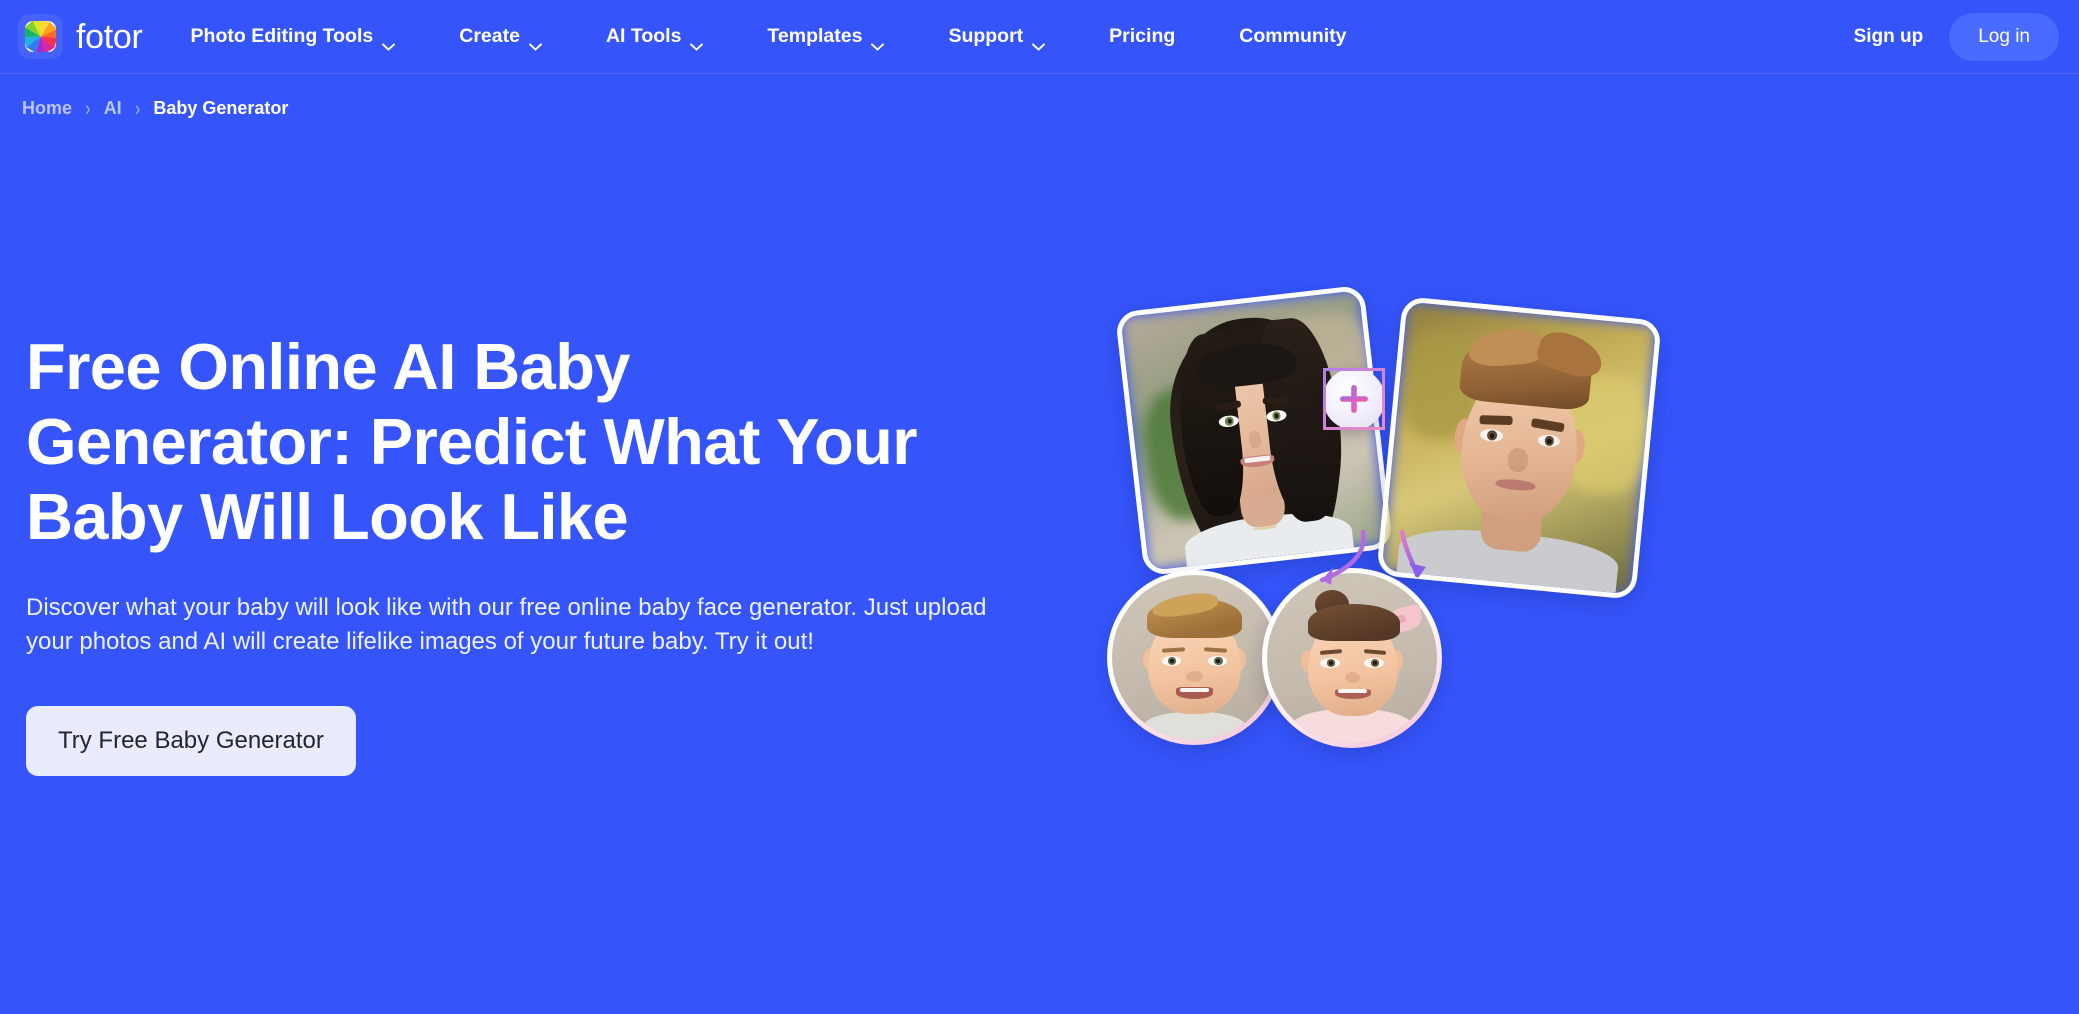 Image resolution: width=2079 pixels, height=1014 pixels. What do you see at coordinates (109, 36) in the screenshot?
I see `brand-name: fotor` at bounding box center [109, 36].